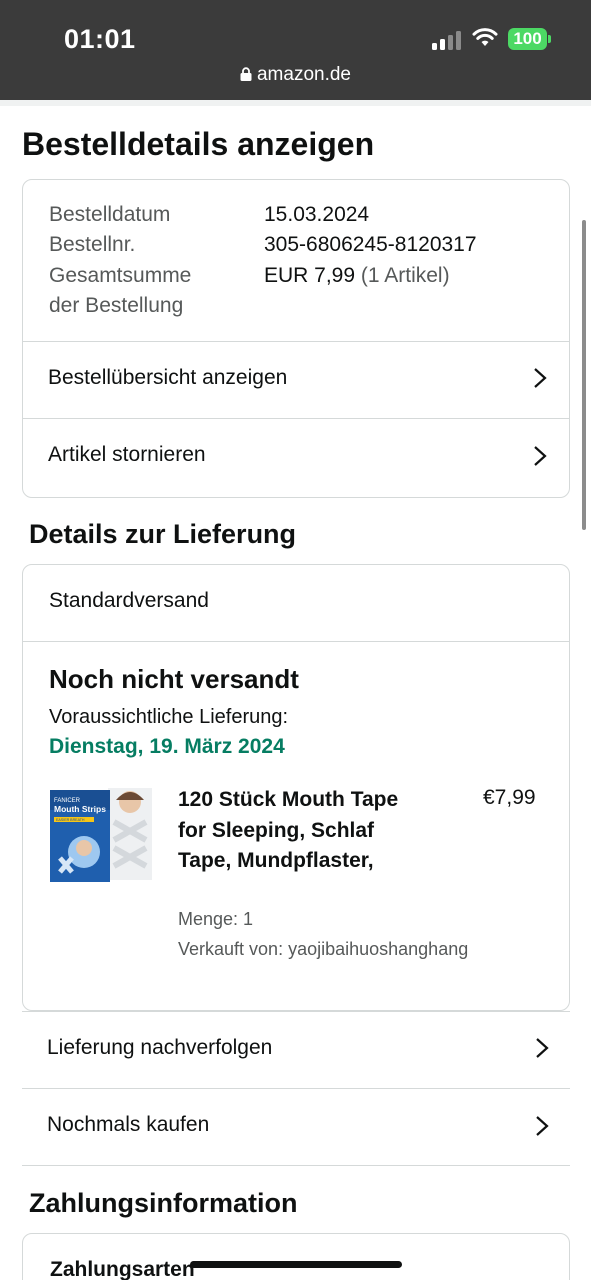 The width and height of the screenshot is (591, 1280). I want to click on track-delivery-link: Lieferung nachverfolgen, so click(296, 1050).